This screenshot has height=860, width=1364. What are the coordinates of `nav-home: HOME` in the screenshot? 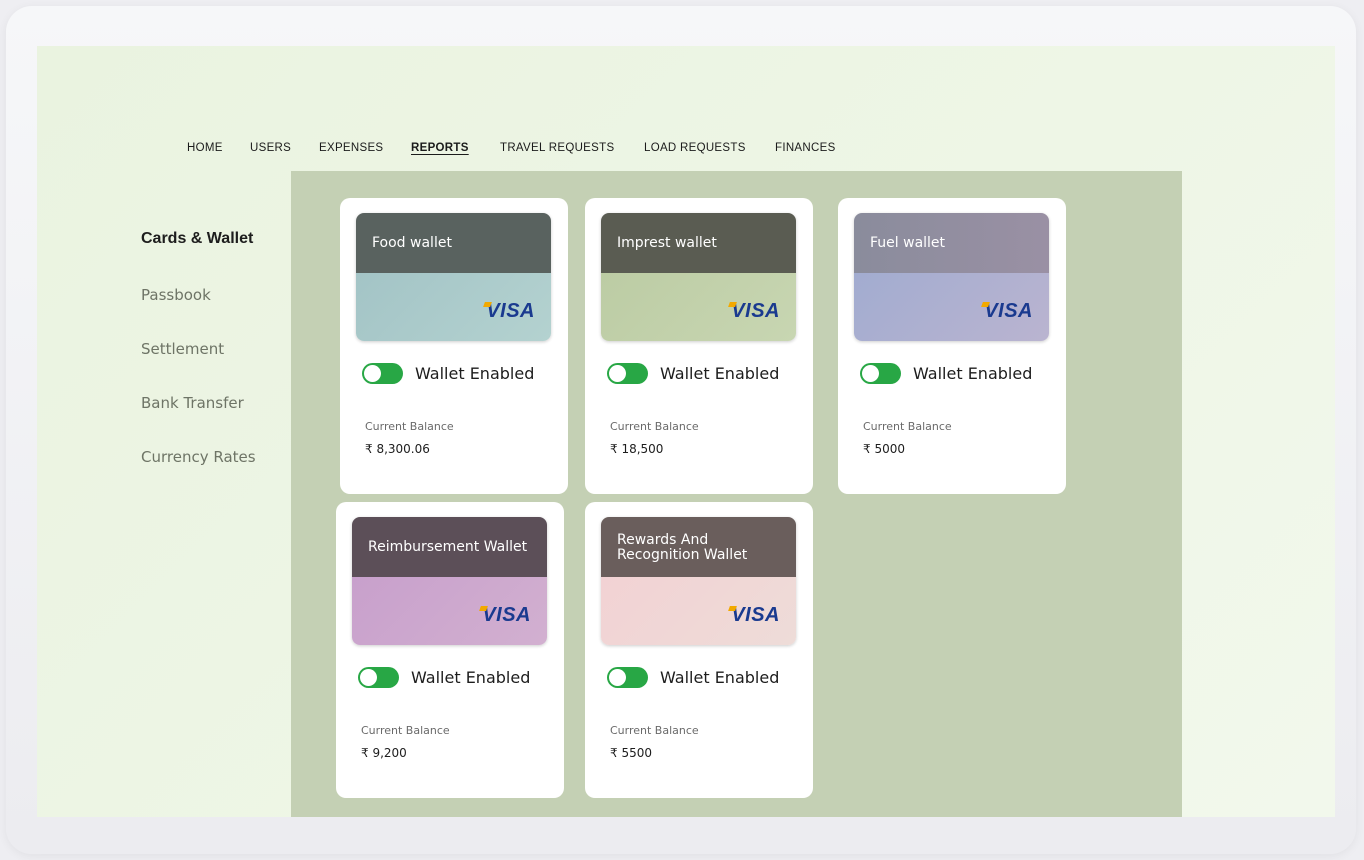 It's located at (205, 148).